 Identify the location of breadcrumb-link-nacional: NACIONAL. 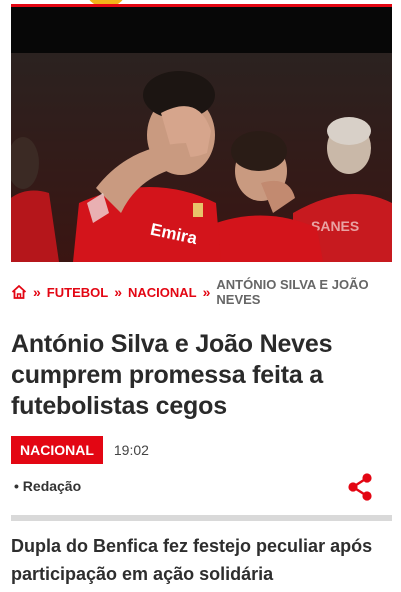
(162, 292).